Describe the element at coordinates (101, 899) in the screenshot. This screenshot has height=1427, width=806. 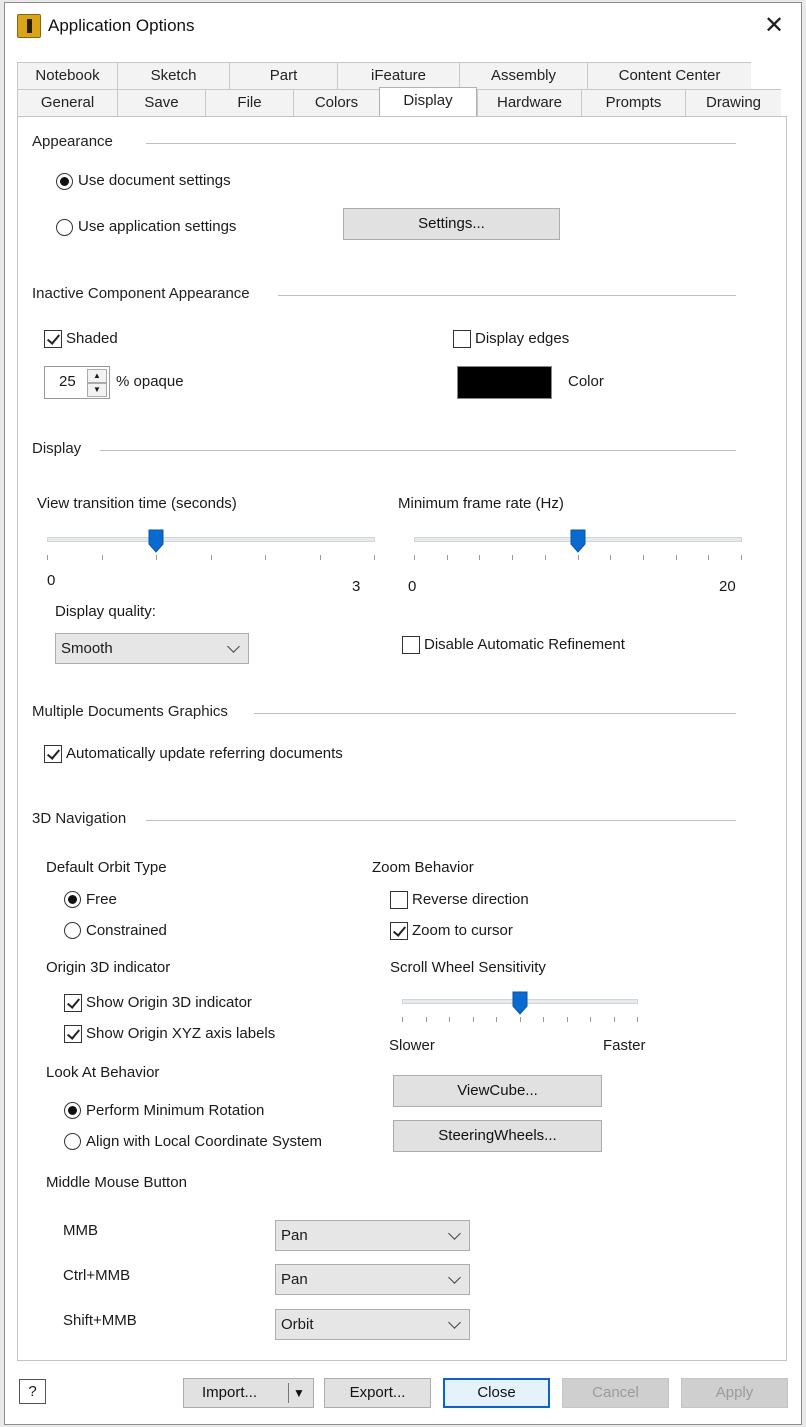
I see `orbit-free-label: Free` at that location.